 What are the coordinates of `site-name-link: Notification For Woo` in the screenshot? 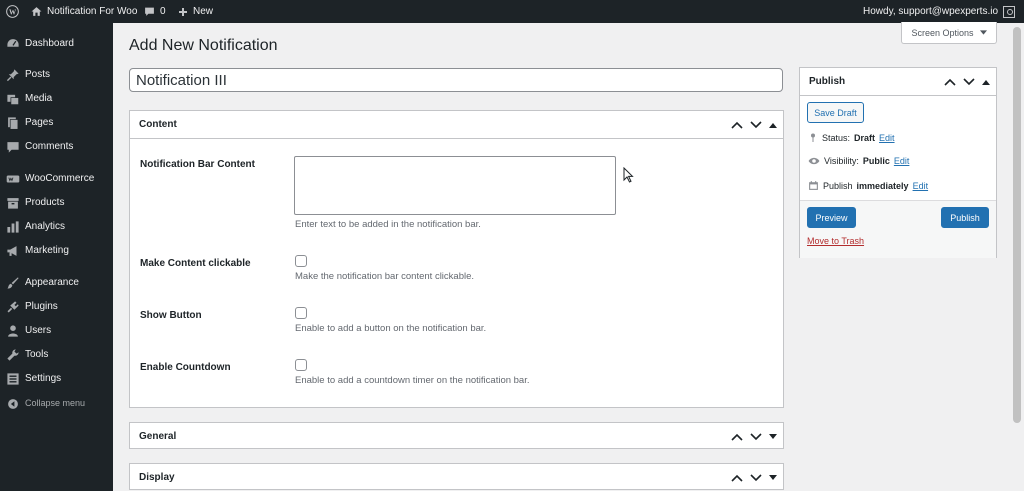 It's located at (84, 11).